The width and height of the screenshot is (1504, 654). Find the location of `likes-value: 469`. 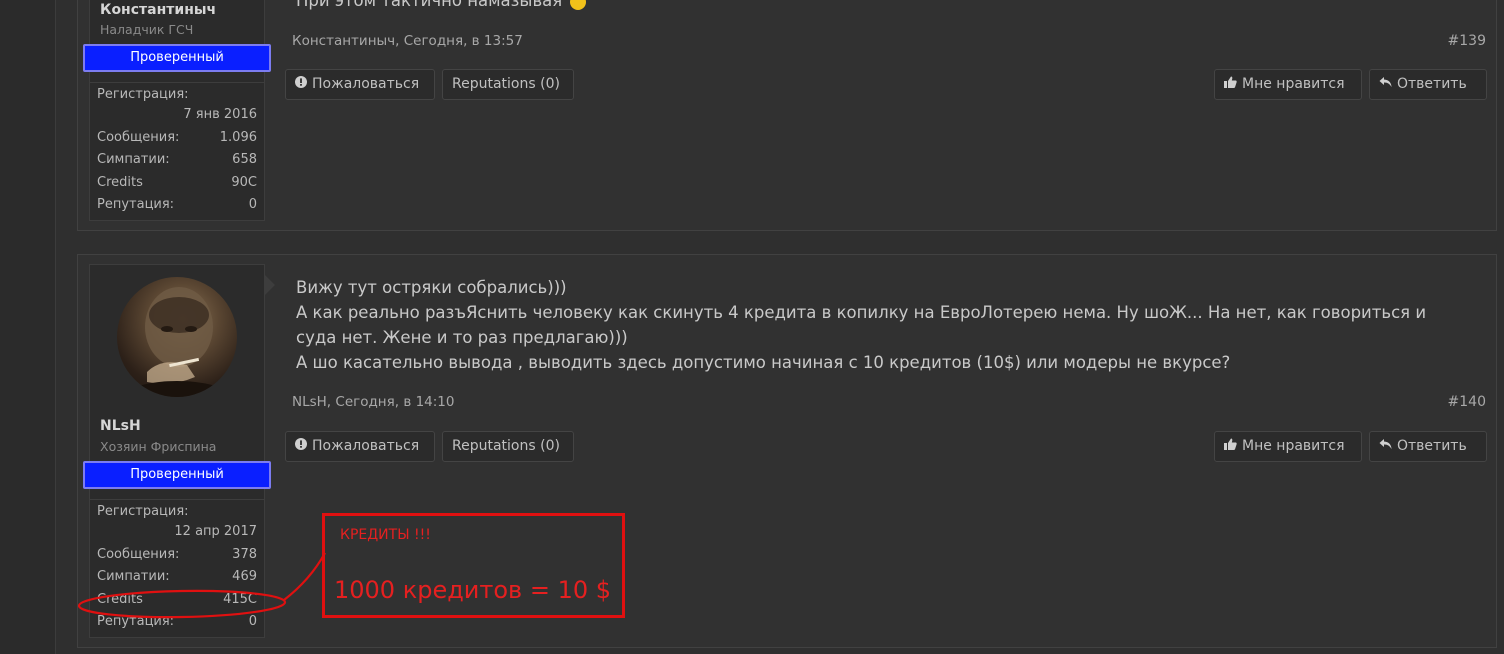

likes-value: 469 is located at coordinates (244, 577).